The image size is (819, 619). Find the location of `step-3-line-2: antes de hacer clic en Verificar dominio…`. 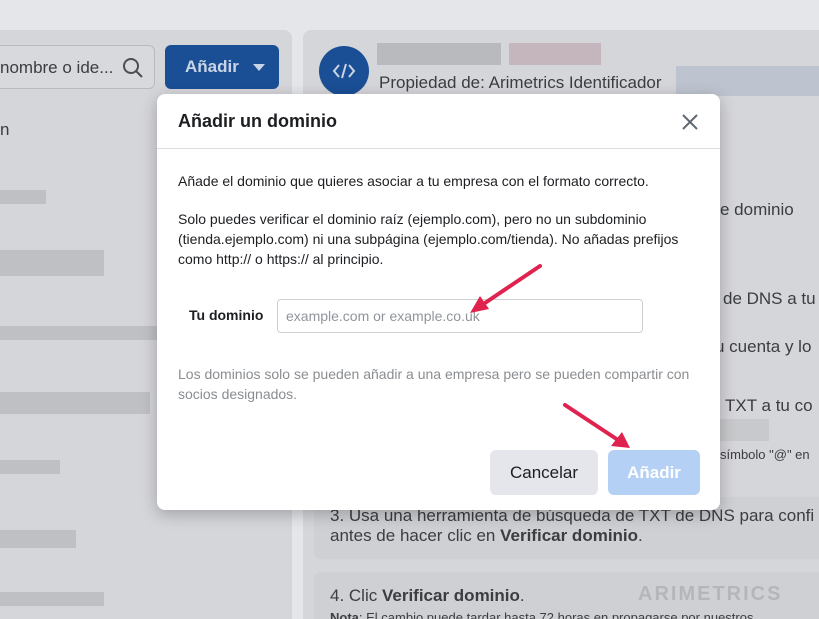

step-3-line-2: antes de hacer clic en Verificar dominio… is located at coordinates (486, 536).